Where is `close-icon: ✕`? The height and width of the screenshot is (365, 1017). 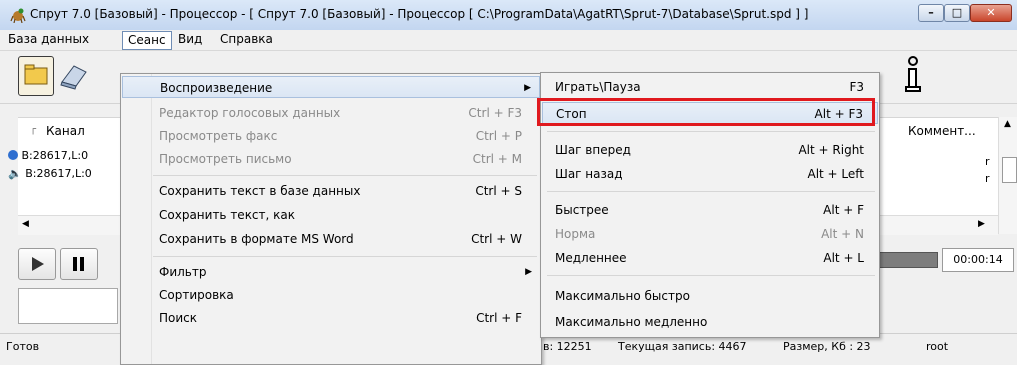
close-icon: ✕ is located at coordinates (991, 12).